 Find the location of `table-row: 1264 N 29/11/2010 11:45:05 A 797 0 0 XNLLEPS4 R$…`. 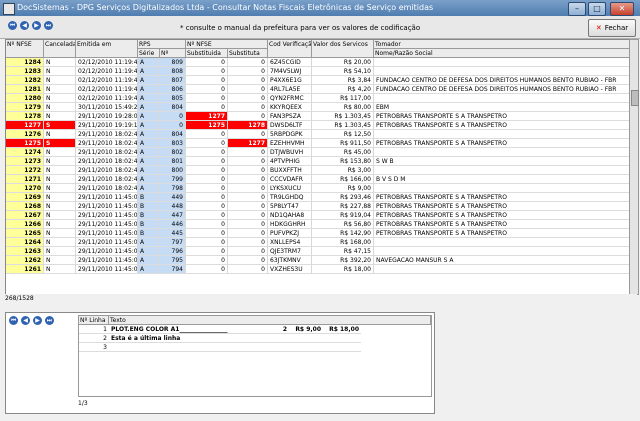

table-row: 1264 N 29/11/2010 11:45:05 A 797 0 0 XNLLEPS4 R$… is located at coordinates (318, 242).